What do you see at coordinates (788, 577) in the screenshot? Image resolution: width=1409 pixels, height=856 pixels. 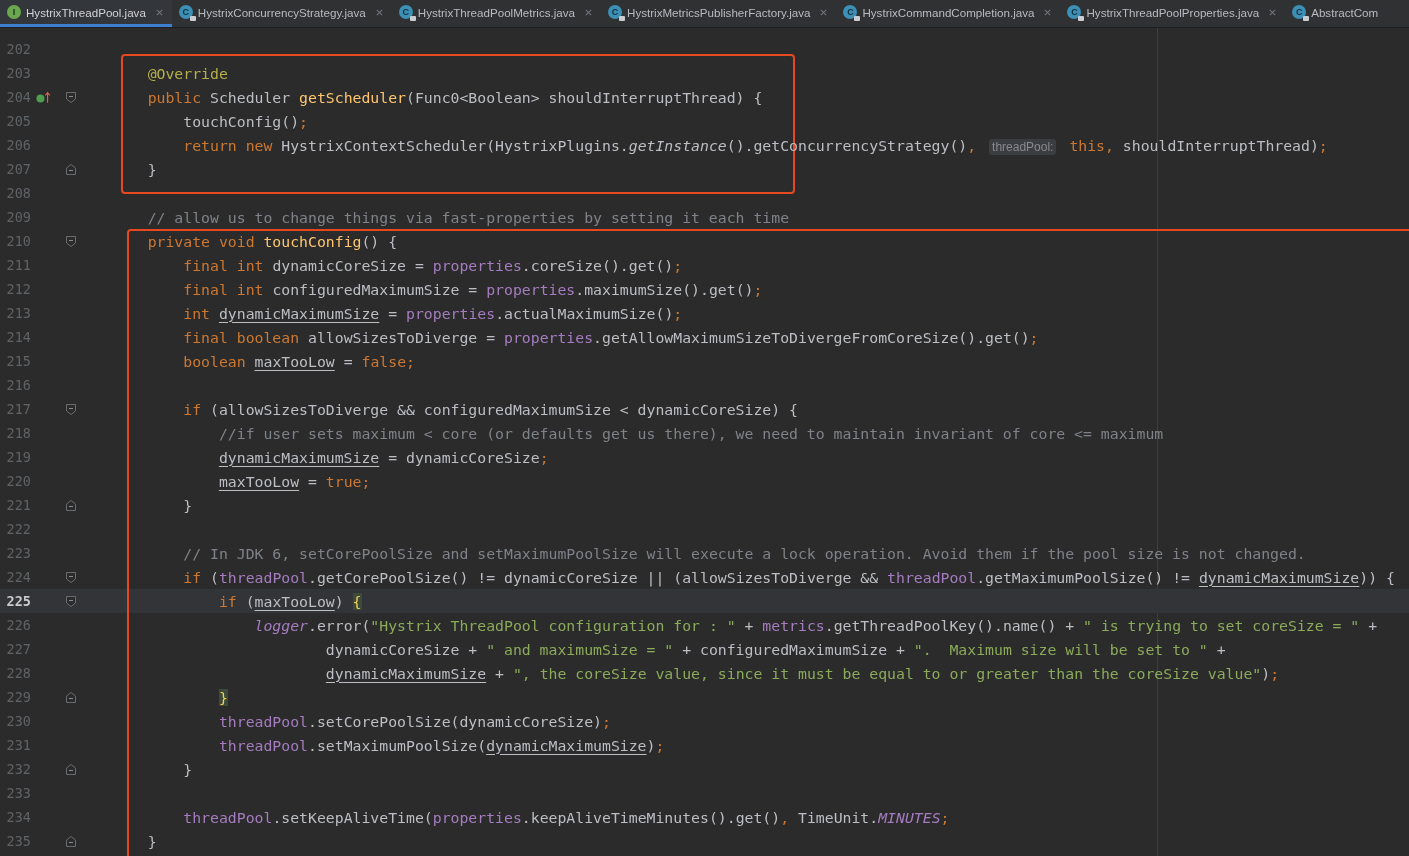 I see `code-line: if (threadPool.getCorePoolSize() != dynamicCoreSize || (allowSizesToDiverge && threadPool.getMaximumPoolSize() != dynamicMaximumSize)) {` at bounding box center [788, 577].